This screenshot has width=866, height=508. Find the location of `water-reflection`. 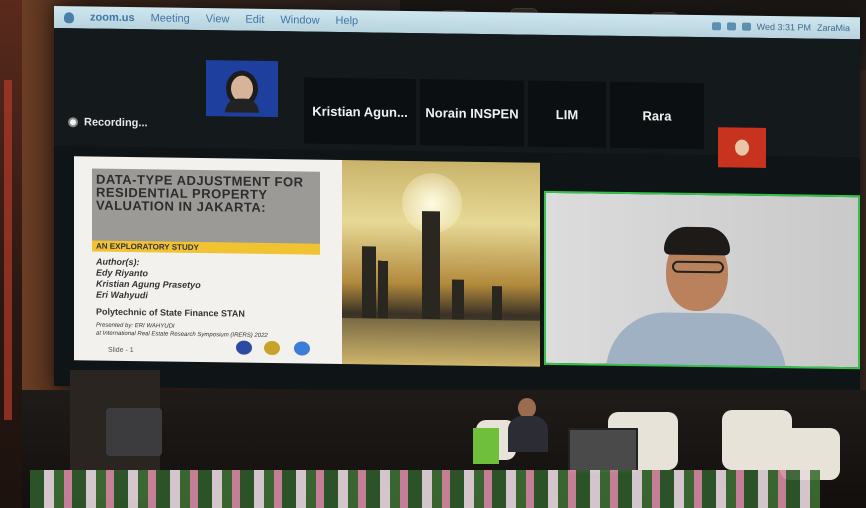

water-reflection is located at coordinates (441, 342).